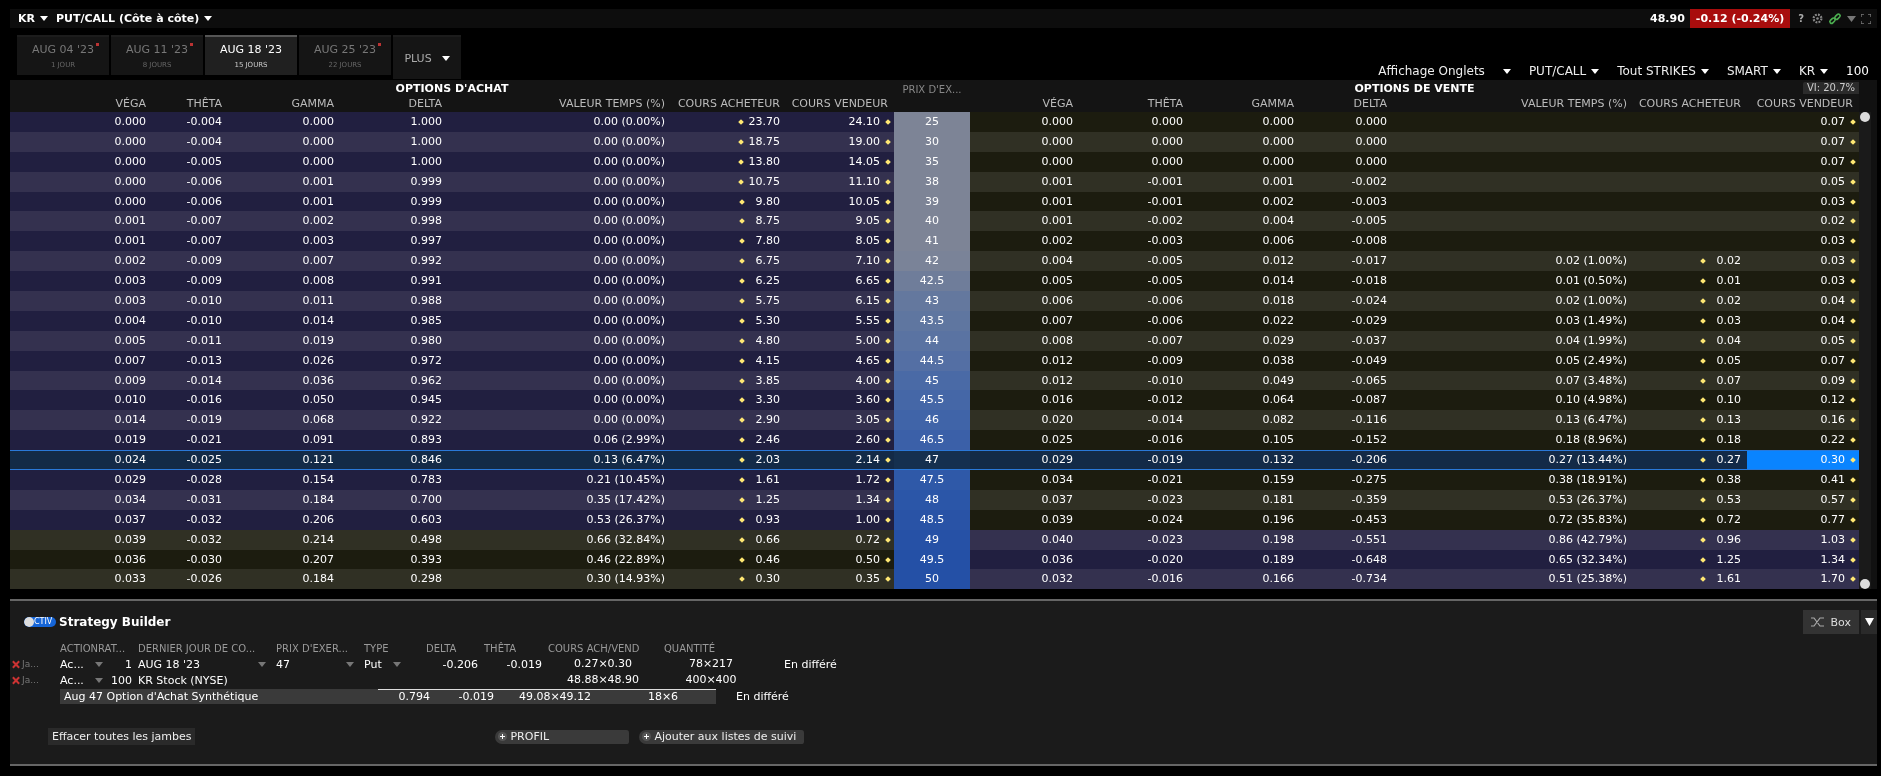  Describe the element at coordinates (559, 241) in the screenshot. I see `table-cell: 0.00 (0.00%)` at that location.